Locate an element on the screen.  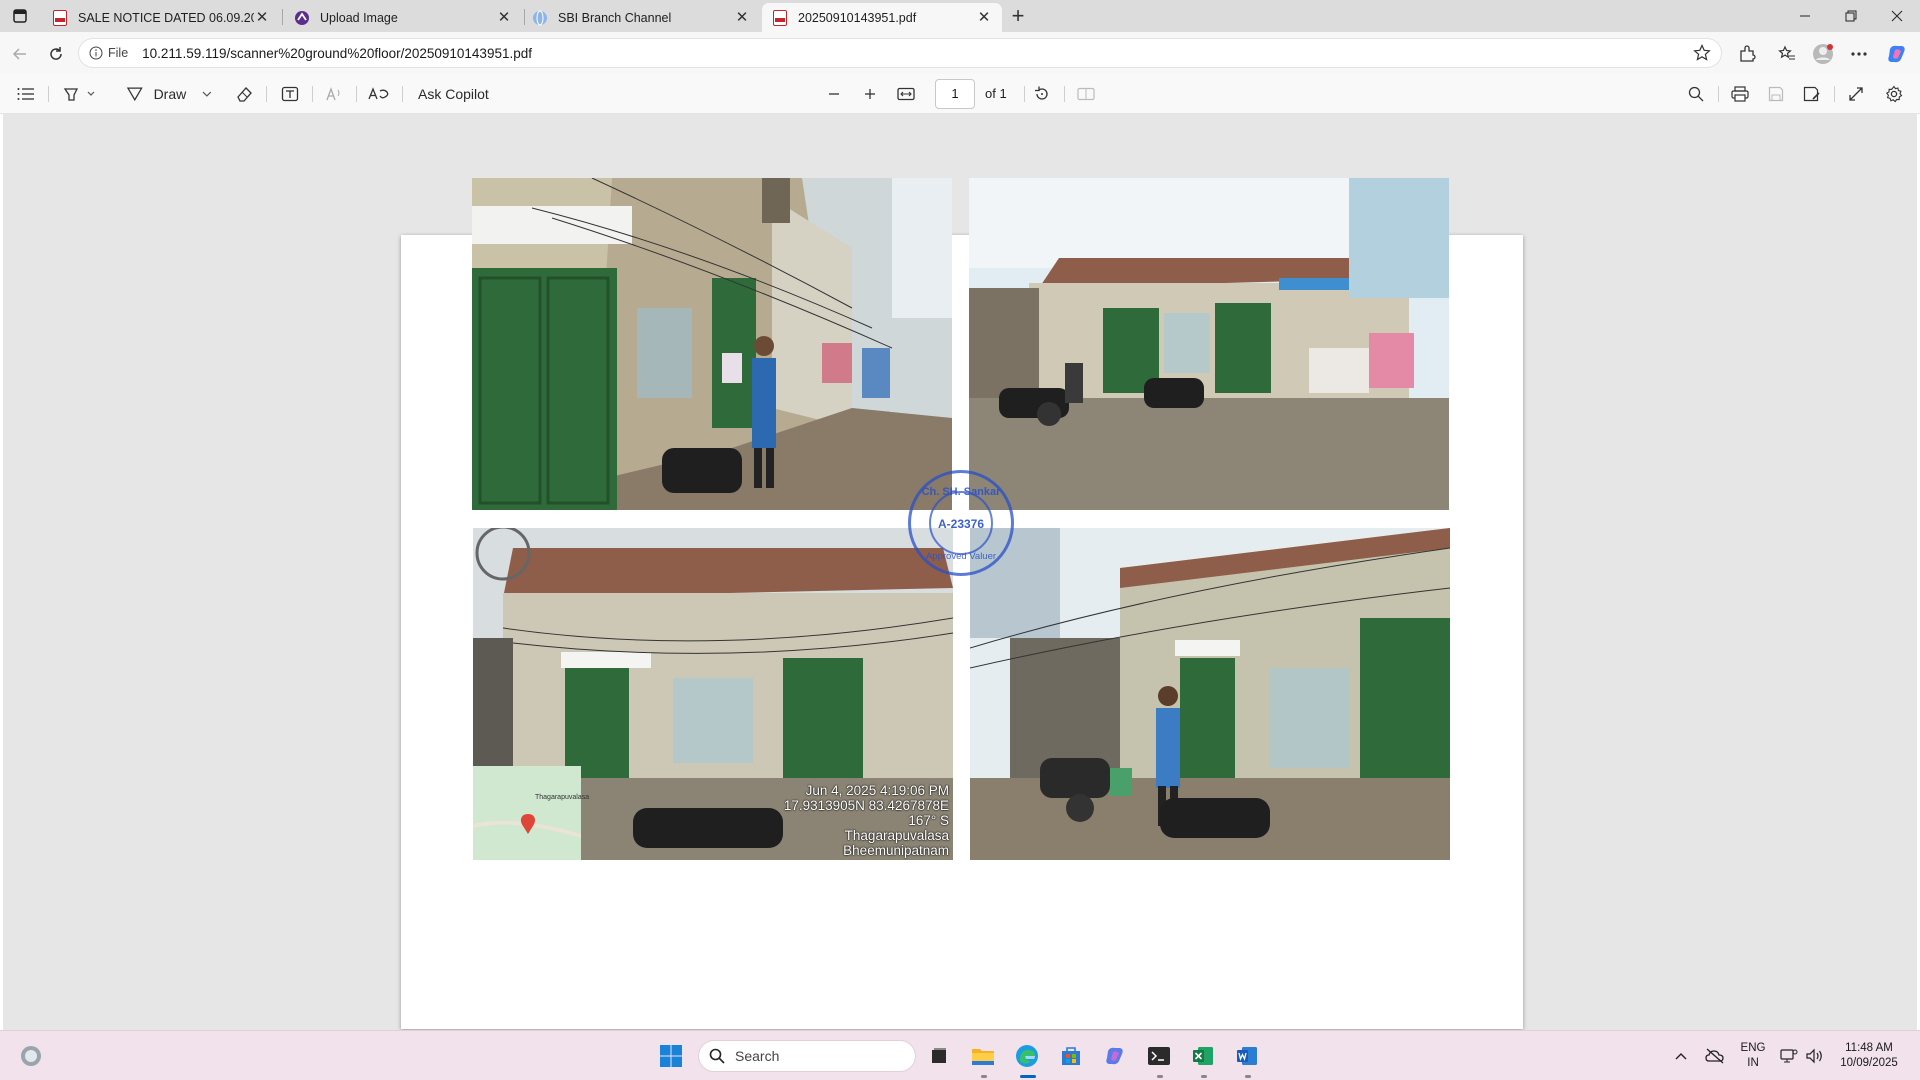
zoom-out-icon is located at coordinates (834, 94).